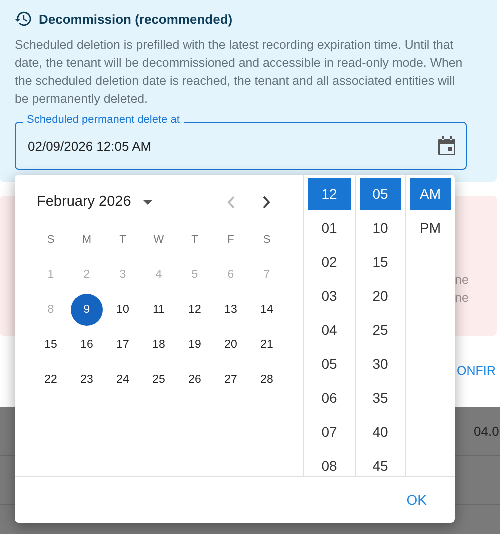 This screenshot has height=534, width=500. I want to click on weekday-label: M, so click(87, 240).